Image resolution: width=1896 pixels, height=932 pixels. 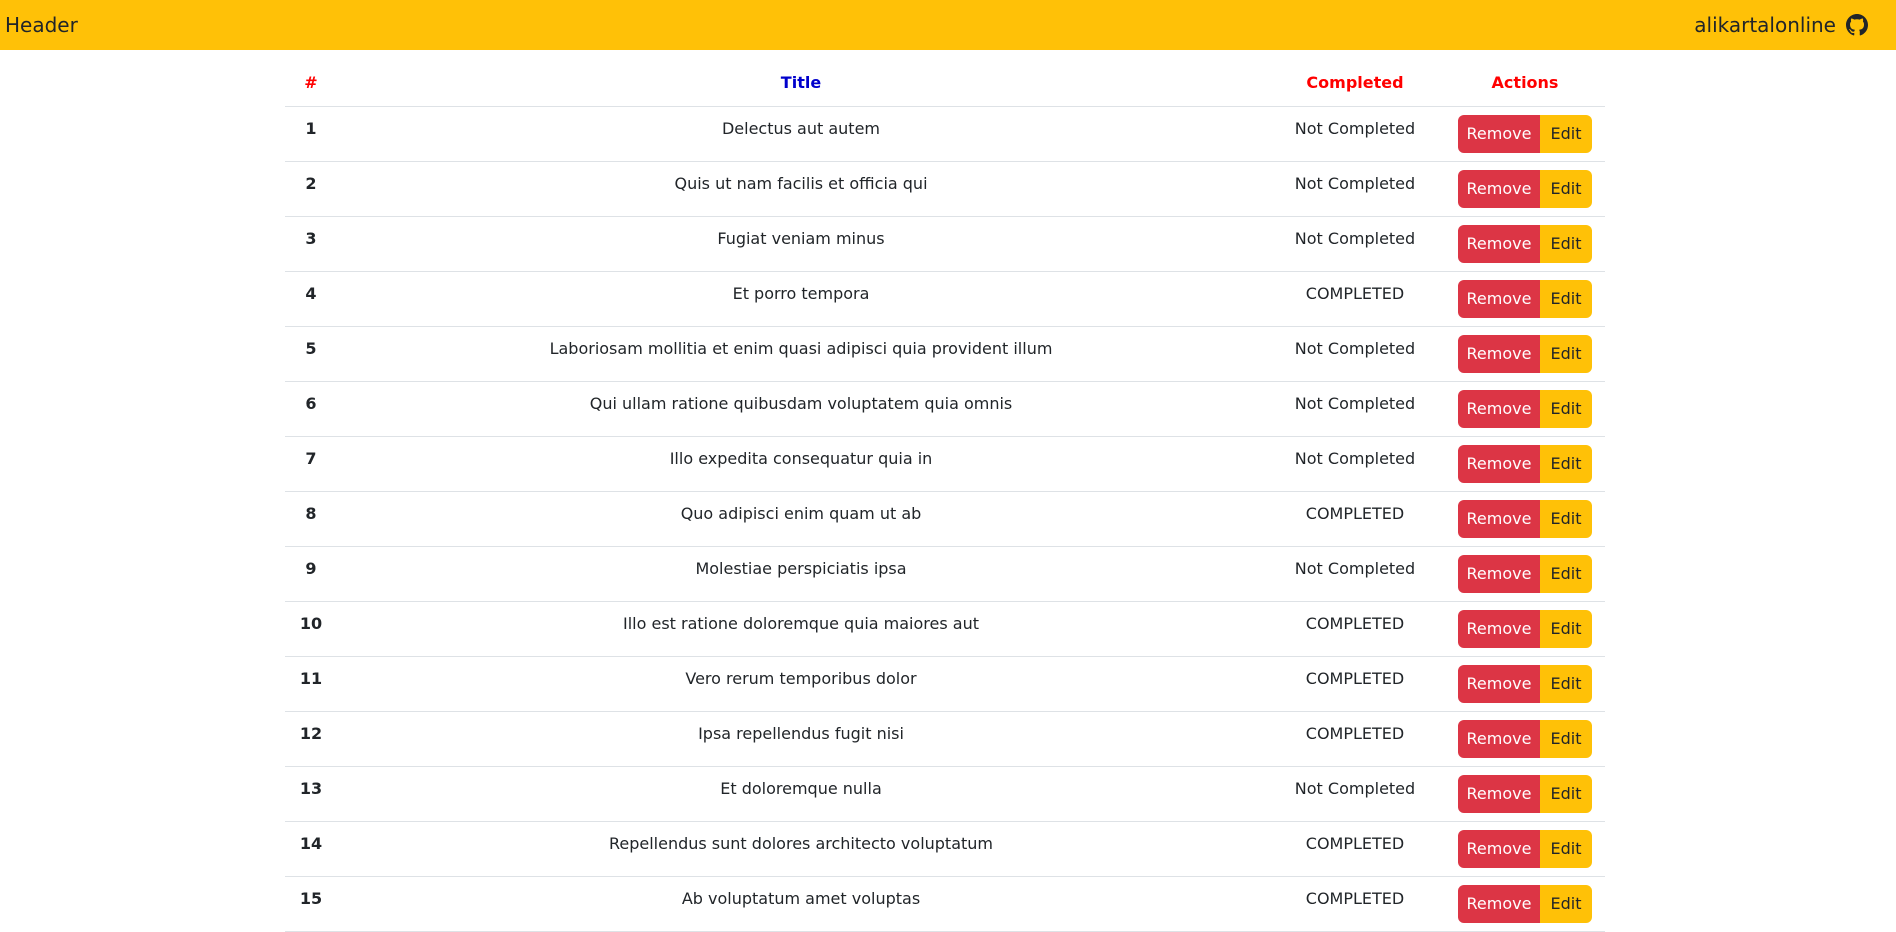 I want to click on navbar-brand: Header, so click(x=41, y=25).